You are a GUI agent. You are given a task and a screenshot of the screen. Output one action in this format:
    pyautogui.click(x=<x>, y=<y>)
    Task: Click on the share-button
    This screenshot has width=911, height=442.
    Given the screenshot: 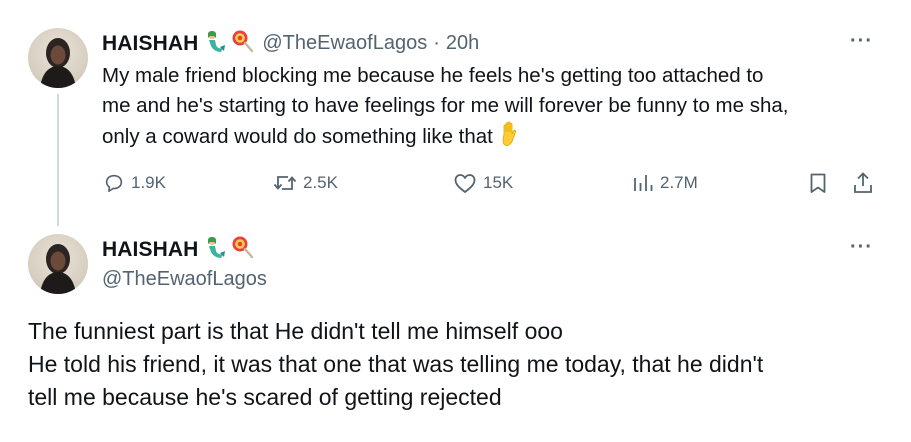 What is the action you would take?
    pyautogui.click(x=863, y=185)
    